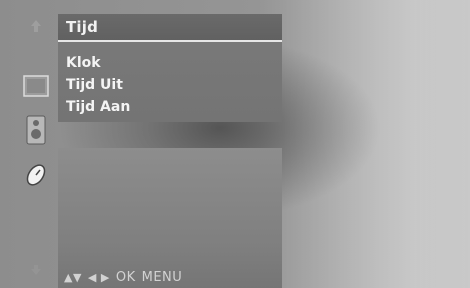 This screenshot has height=288, width=470. What do you see at coordinates (36, 175) in the screenshot?
I see `clock-icon` at bounding box center [36, 175].